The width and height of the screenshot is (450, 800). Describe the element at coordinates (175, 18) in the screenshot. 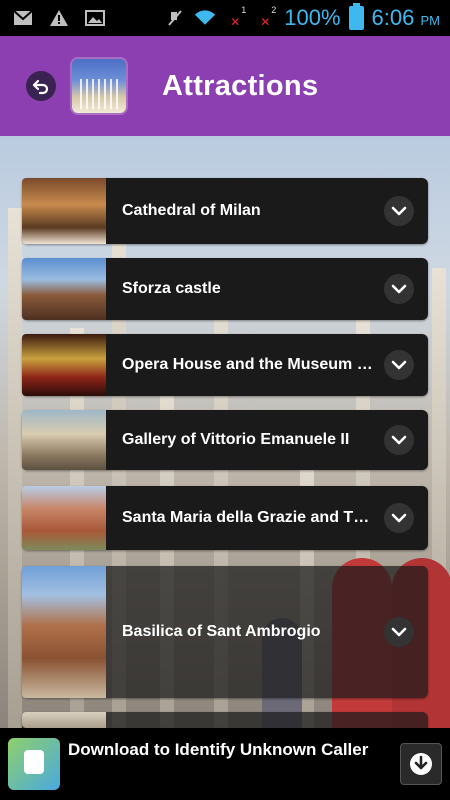

I see `mute-icon` at that location.